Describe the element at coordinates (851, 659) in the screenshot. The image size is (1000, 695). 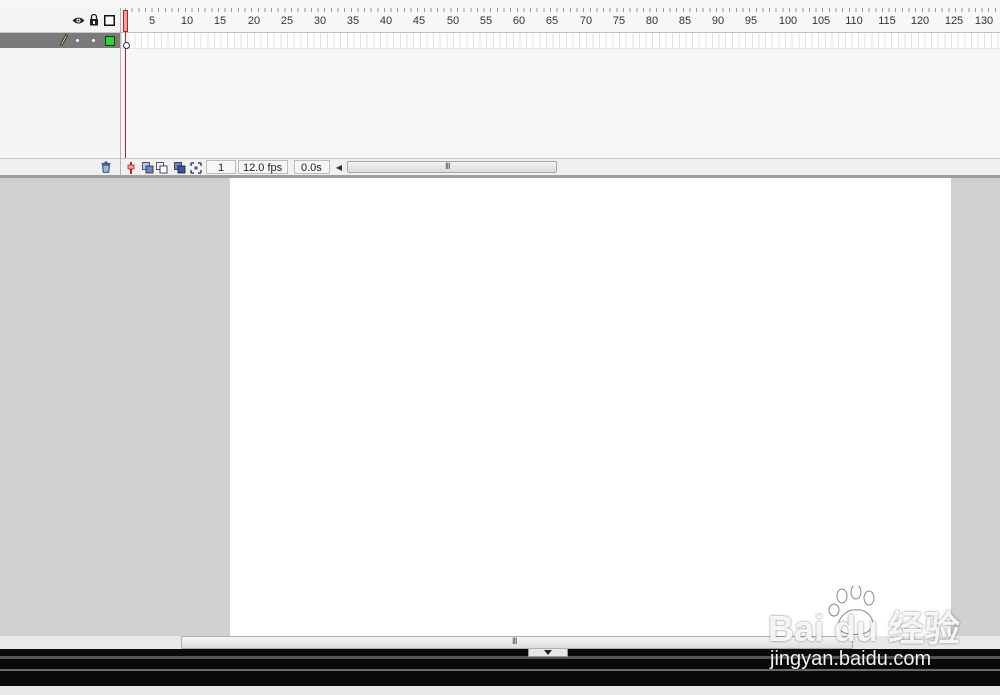
I see `watermark-url: jingyan.baidu.com` at that location.